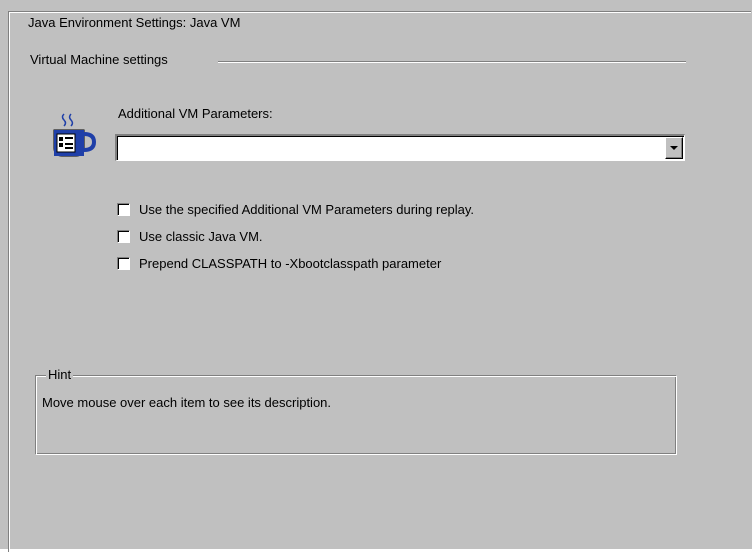 The width and height of the screenshot is (752, 552). I want to click on combobox-dropdown-button, so click(674, 148).